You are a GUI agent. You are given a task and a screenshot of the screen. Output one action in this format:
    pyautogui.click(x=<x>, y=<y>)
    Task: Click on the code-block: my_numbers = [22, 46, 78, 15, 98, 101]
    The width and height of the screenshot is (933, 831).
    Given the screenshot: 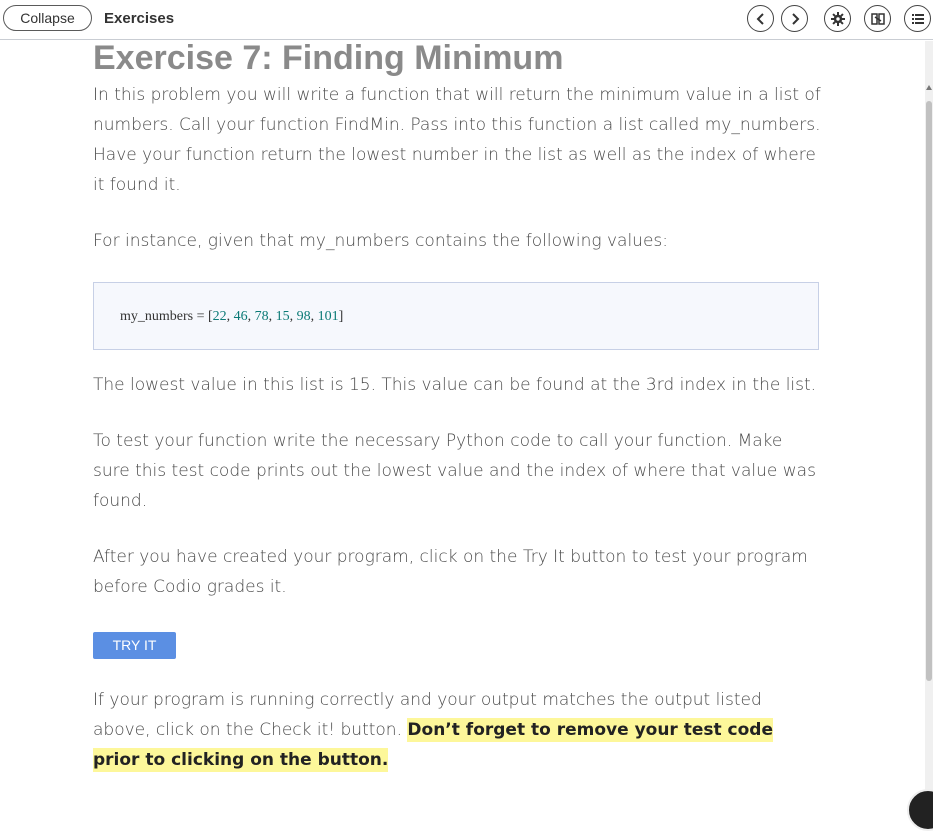 What is the action you would take?
    pyautogui.click(x=456, y=316)
    